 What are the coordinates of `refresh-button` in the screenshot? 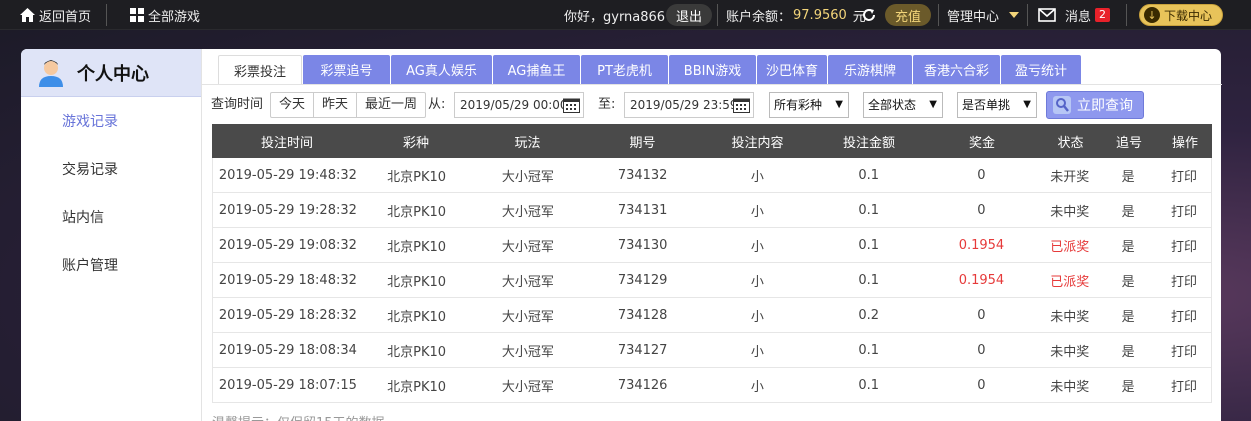 It's located at (869, 15).